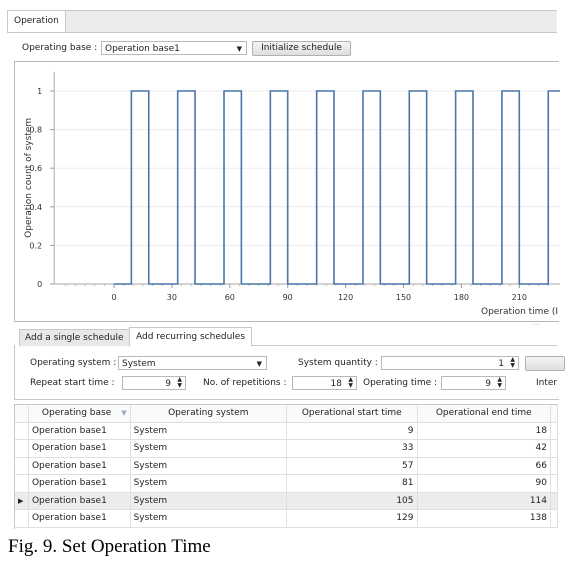  I want to click on table-cell: 90, so click(484, 483).